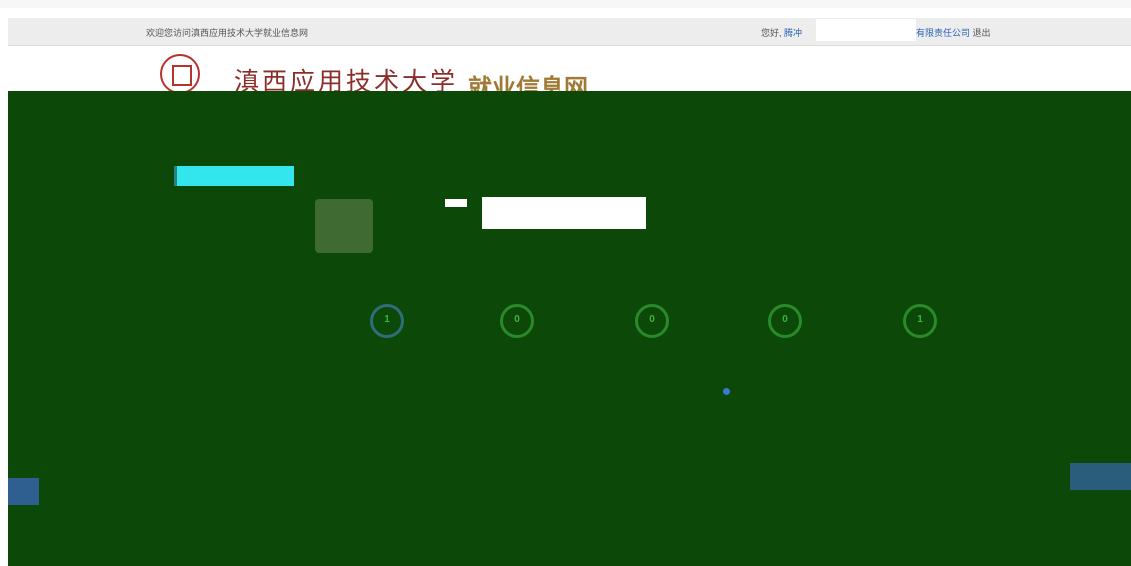 The height and width of the screenshot is (566, 1131). Describe the element at coordinates (344, 226) in the screenshot. I see `avatar` at that location.